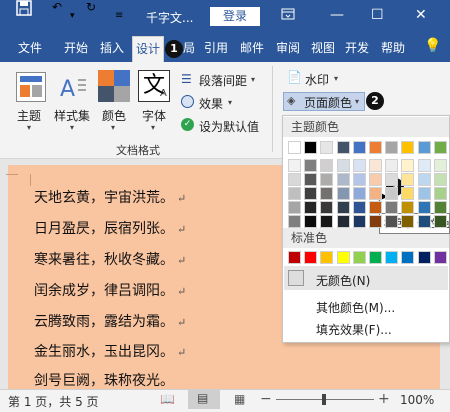 This screenshot has height=412, width=450. Describe the element at coordinates (110, 228) in the screenshot. I see `document-line: 日月盈昃，辰宿列张。 ↵` at that location.